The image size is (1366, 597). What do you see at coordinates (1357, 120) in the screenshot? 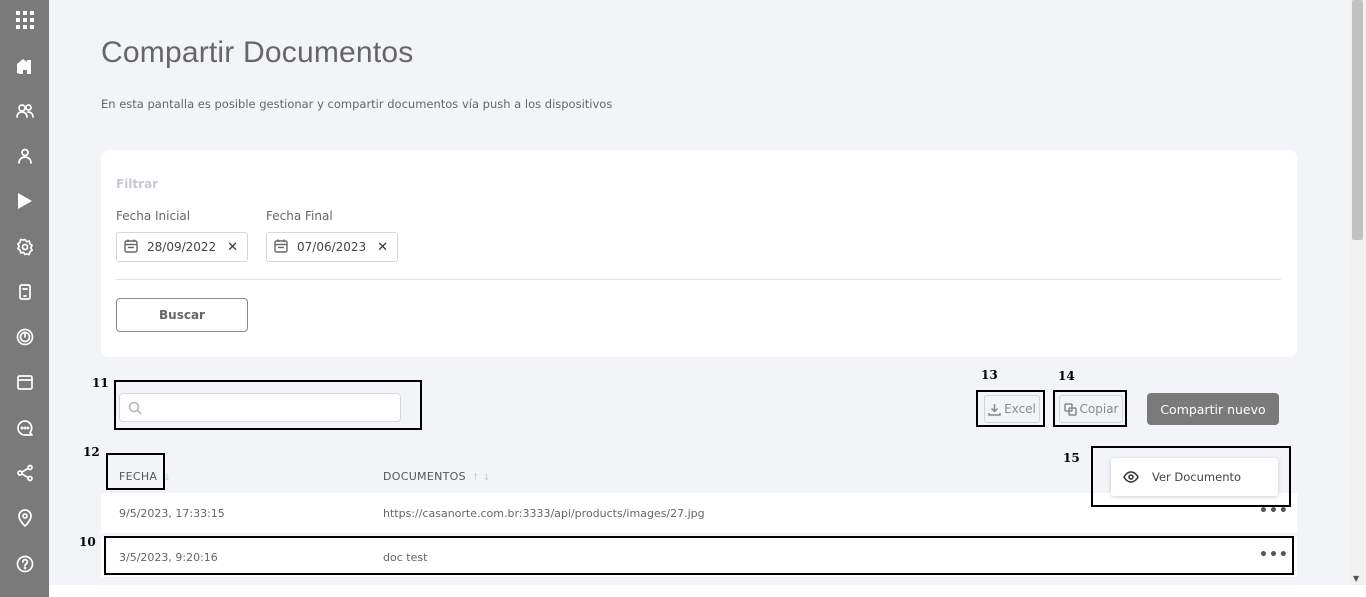
I see `scrollbar-thumb` at bounding box center [1357, 120].